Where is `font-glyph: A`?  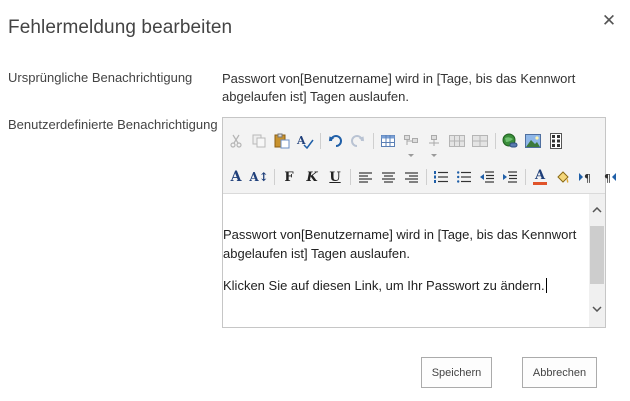
font-glyph: A is located at coordinates (236, 177).